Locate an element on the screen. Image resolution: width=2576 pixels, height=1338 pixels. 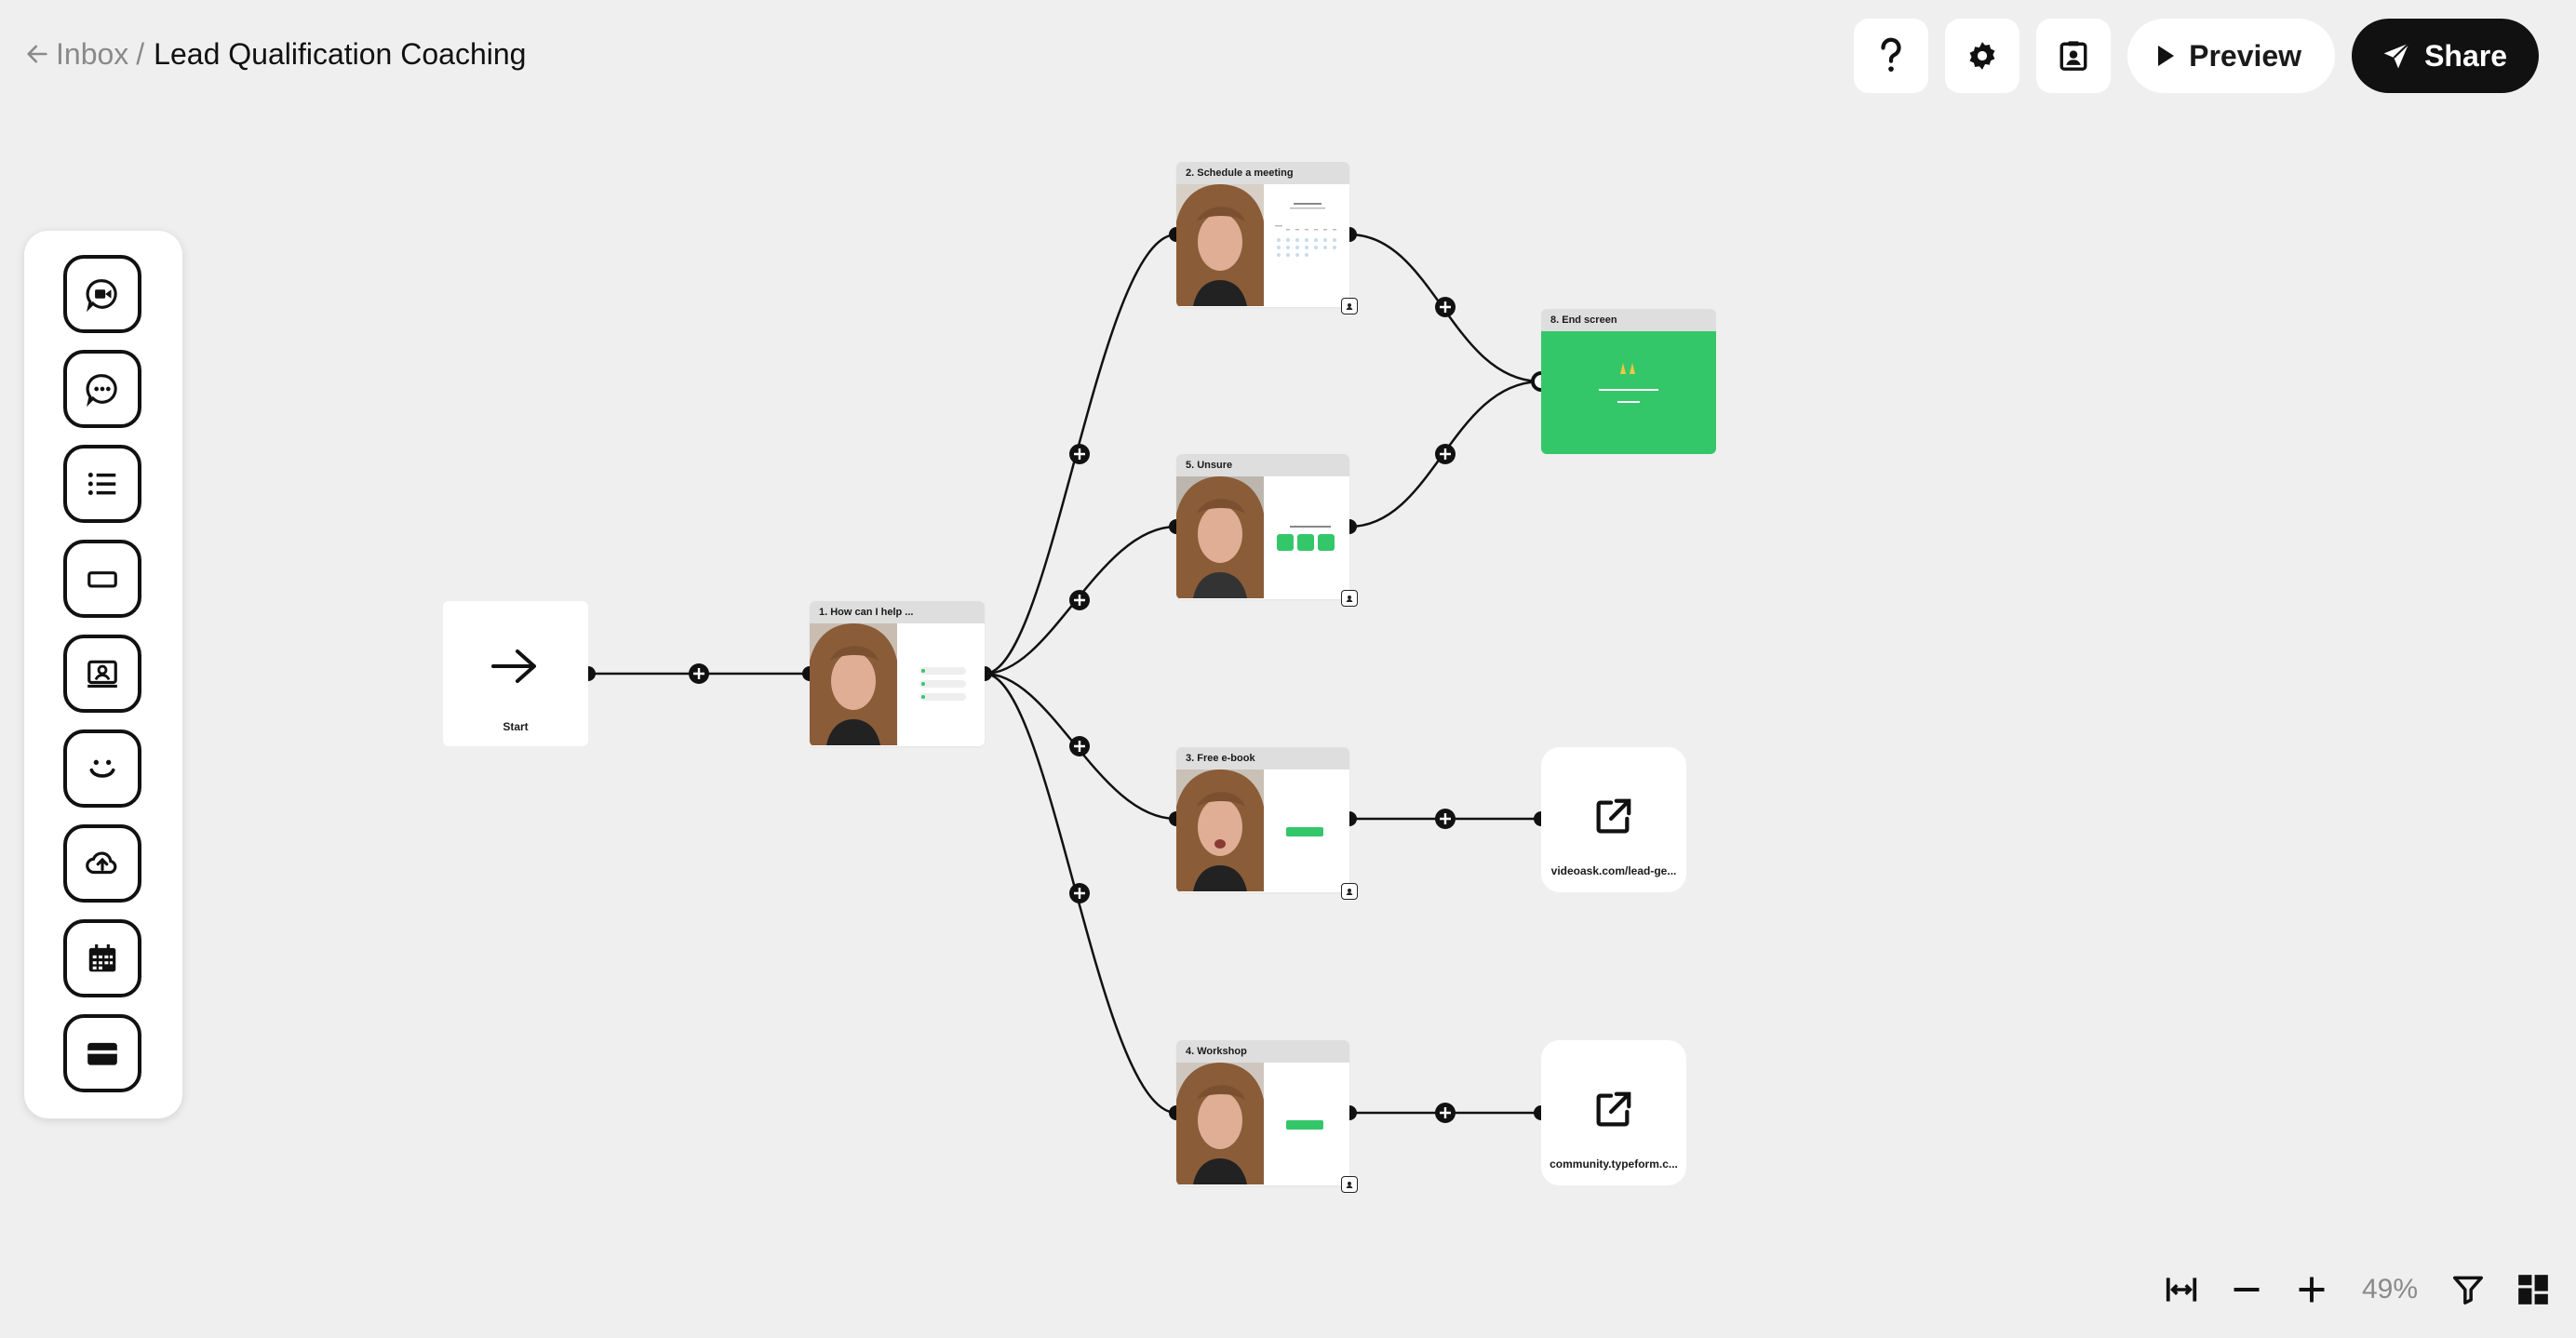
filter-button is located at coordinates (2468, 1289).